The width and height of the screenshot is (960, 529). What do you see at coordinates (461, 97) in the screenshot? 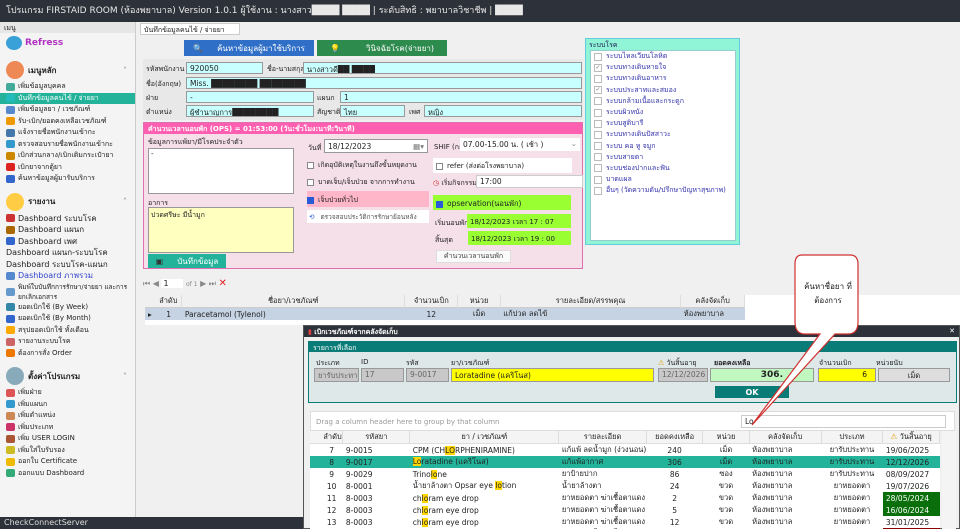
I see `section-field: 1` at bounding box center [461, 97].